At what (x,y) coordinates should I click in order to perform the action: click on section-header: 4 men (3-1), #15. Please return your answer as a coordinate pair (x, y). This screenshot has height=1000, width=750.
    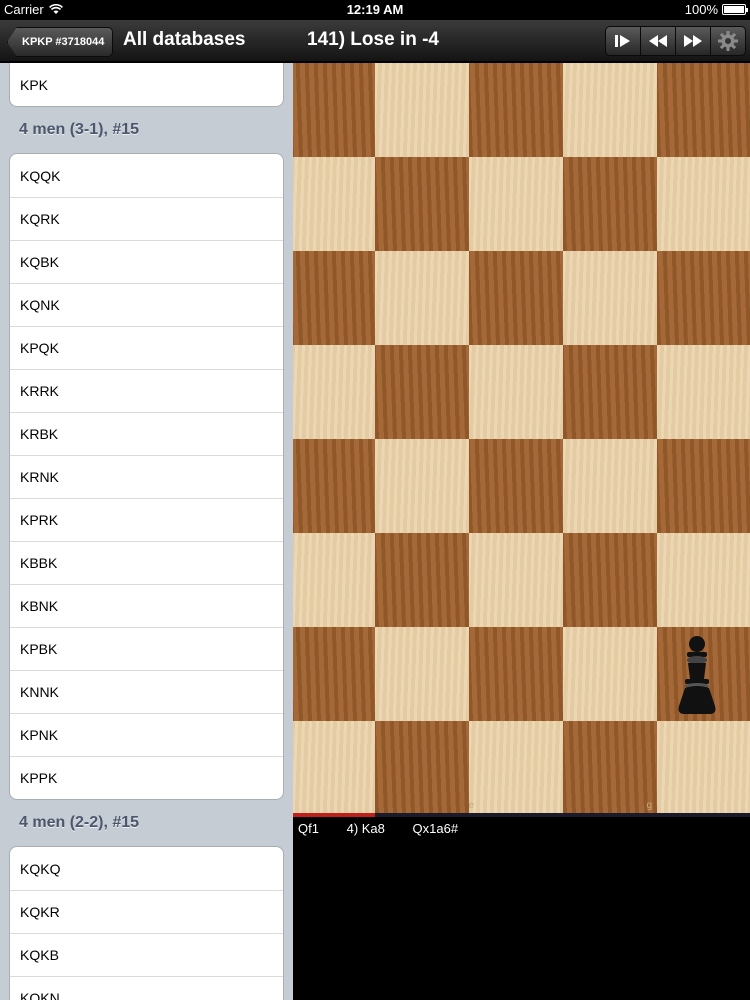
    Looking at the image, I should click on (79, 129).